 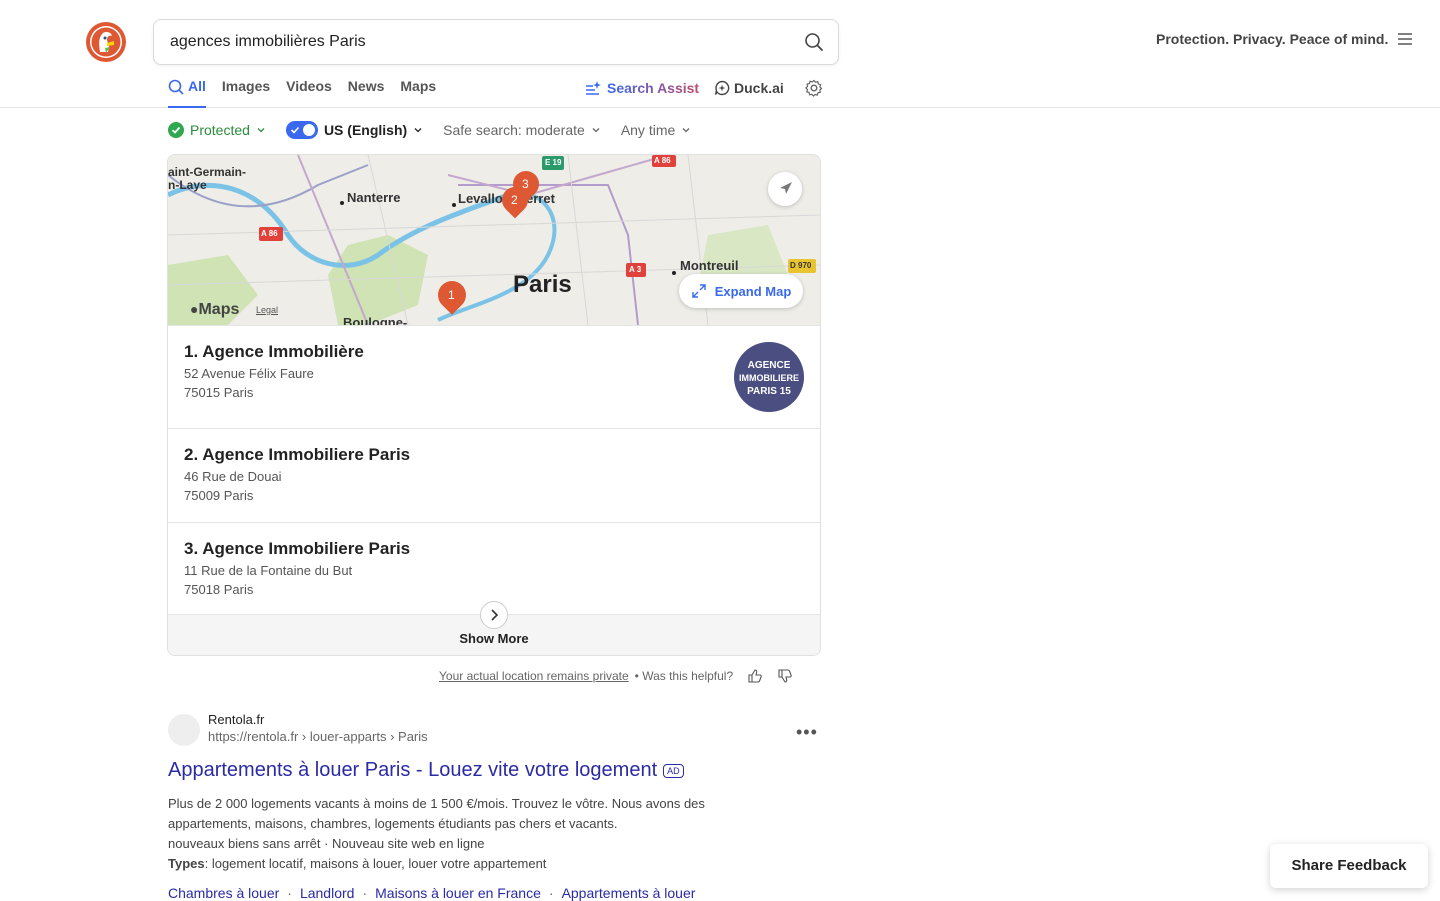 I want to click on tab-all: All, so click(x=187, y=93).